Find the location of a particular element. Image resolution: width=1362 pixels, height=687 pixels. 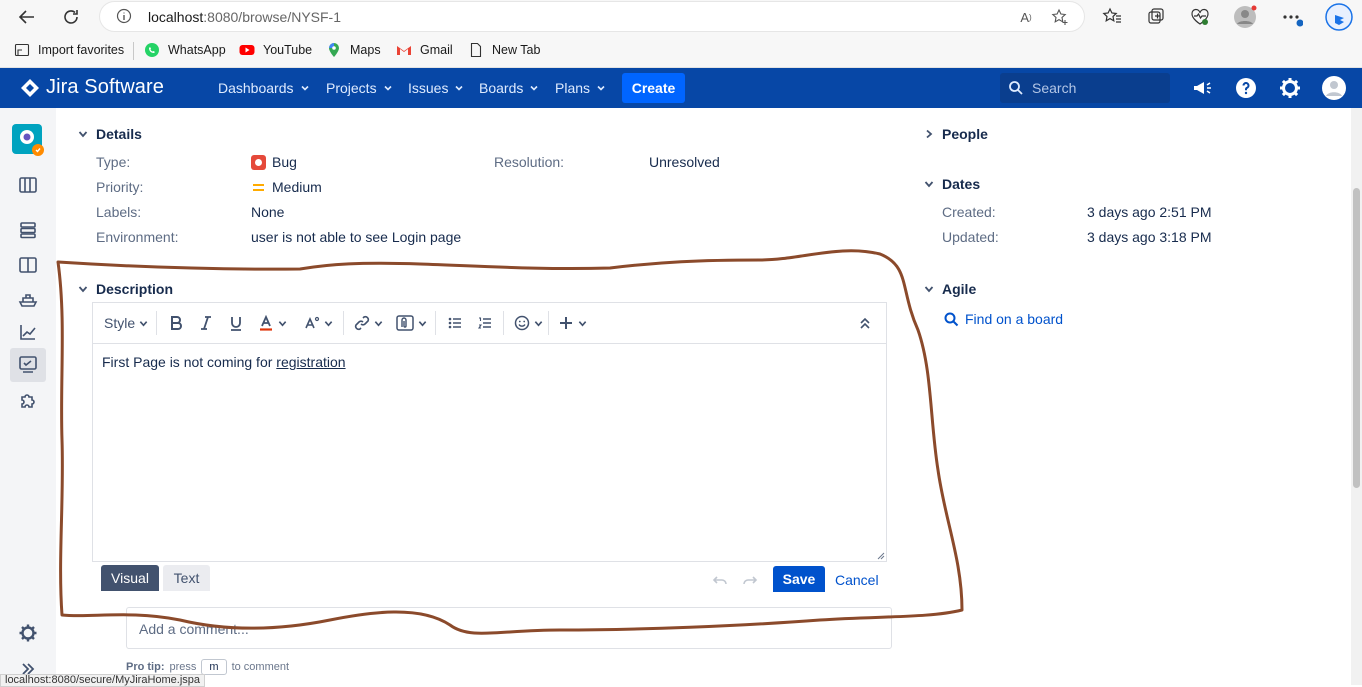

details-section-header: Details is located at coordinates (110, 134).